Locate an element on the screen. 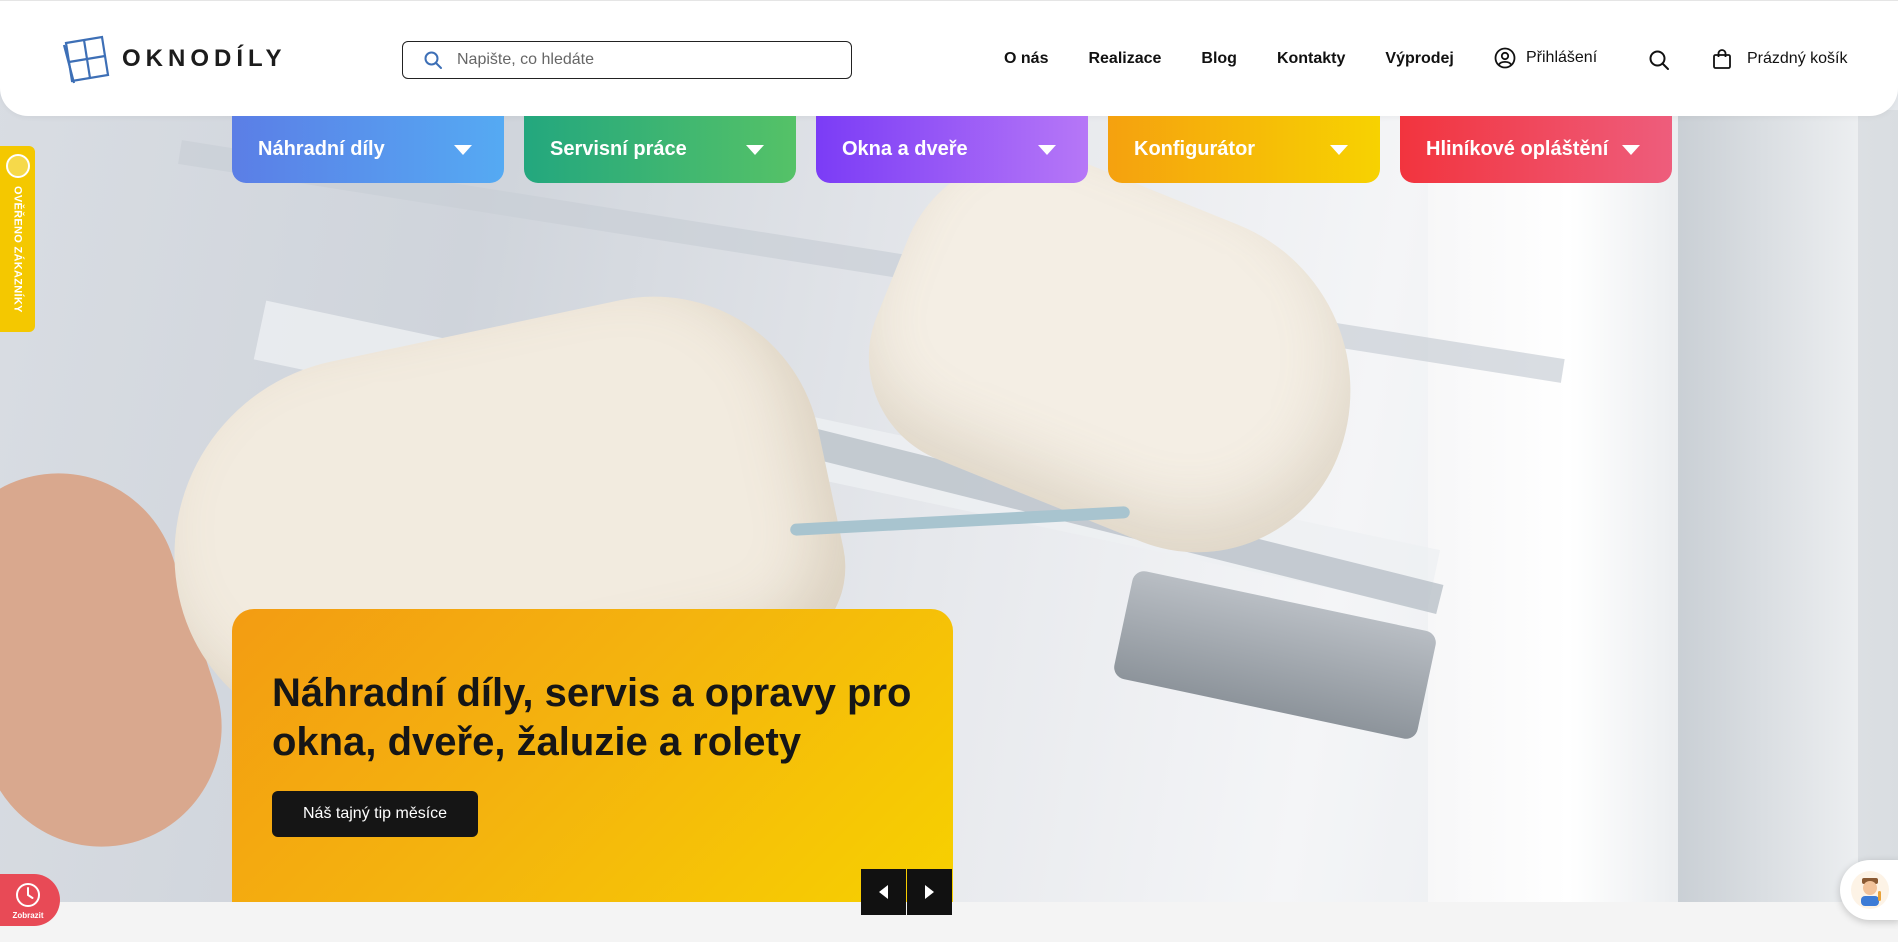 This screenshot has height=942, width=1898. category-nahradni-dily: Náhradní díly is located at coordinates (368, 149).